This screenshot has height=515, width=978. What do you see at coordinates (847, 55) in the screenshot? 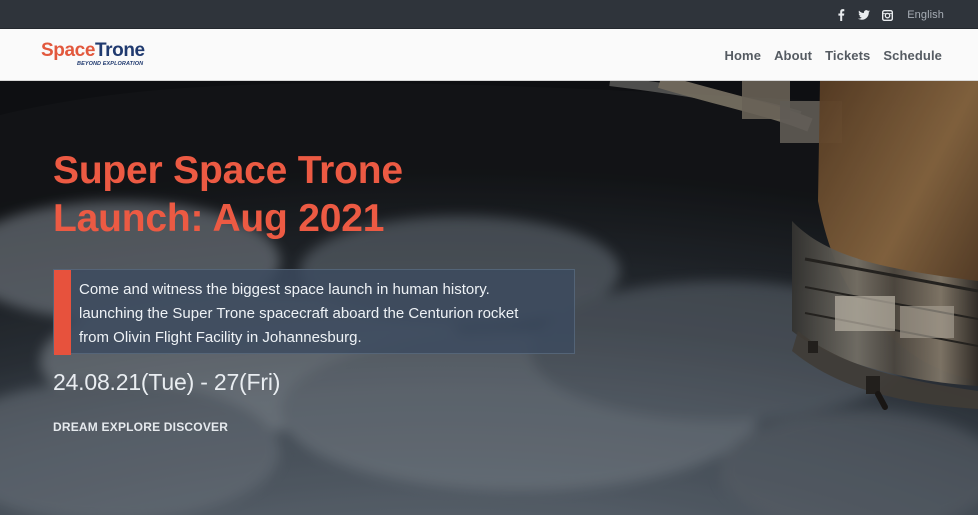
I see `nav-link-tickets: Tickets` at bounding box center [847, 55].